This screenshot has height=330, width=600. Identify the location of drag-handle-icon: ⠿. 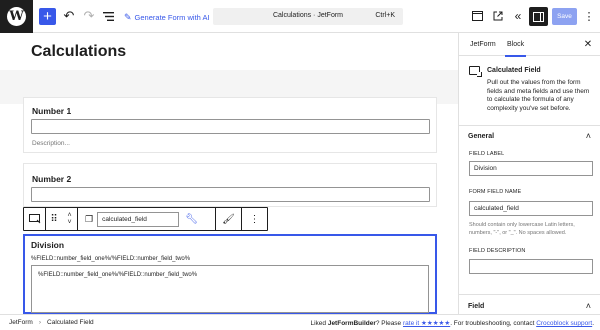
(54, 219).